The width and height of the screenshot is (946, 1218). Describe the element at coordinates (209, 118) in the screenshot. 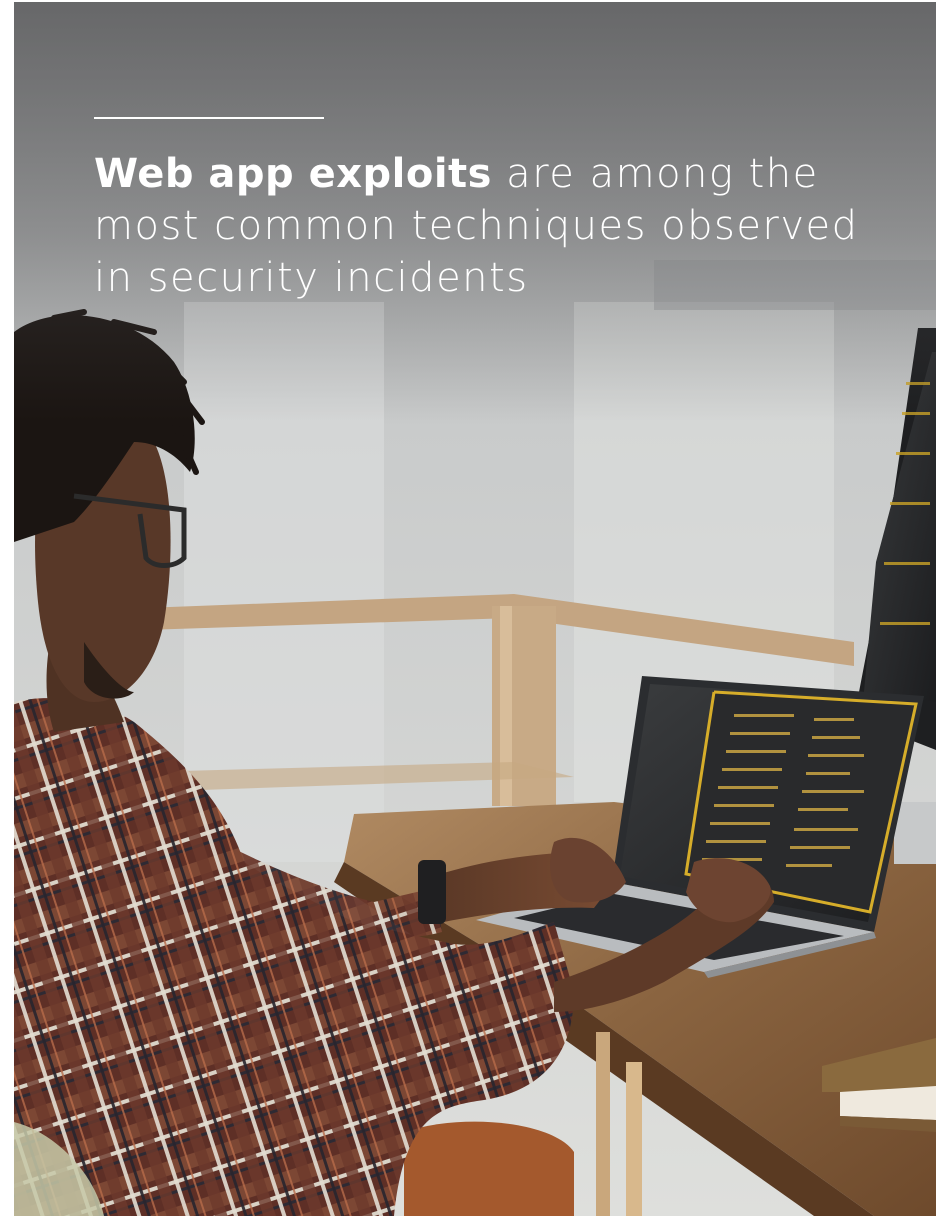

I see `decorative-rule` at that location.